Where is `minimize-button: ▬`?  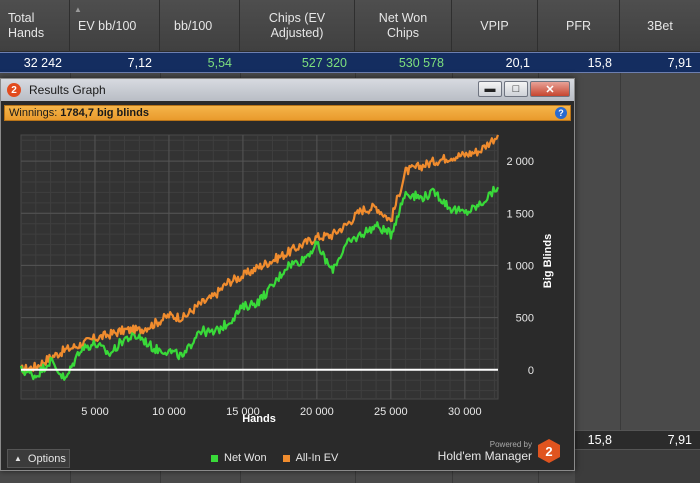
minimize-button: ▬ is located at coordinates (490, 89).